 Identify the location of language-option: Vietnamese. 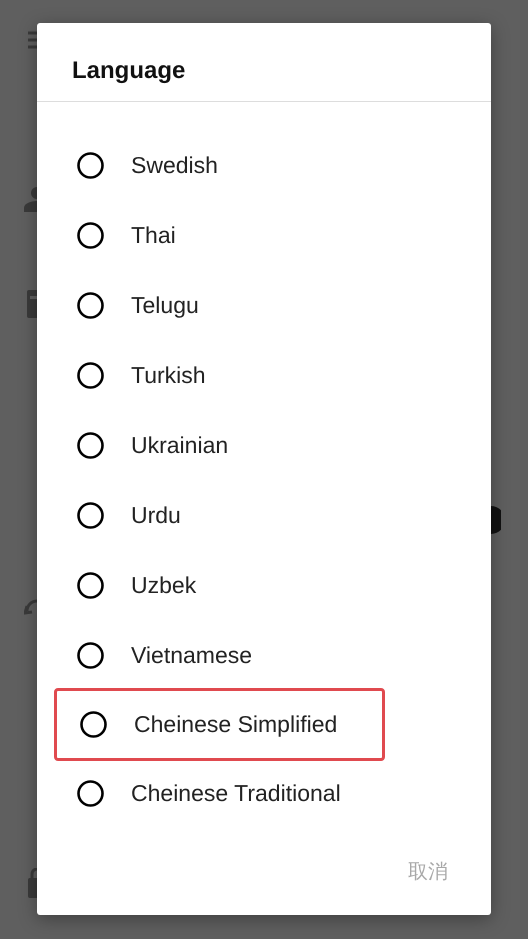
(191, 655).